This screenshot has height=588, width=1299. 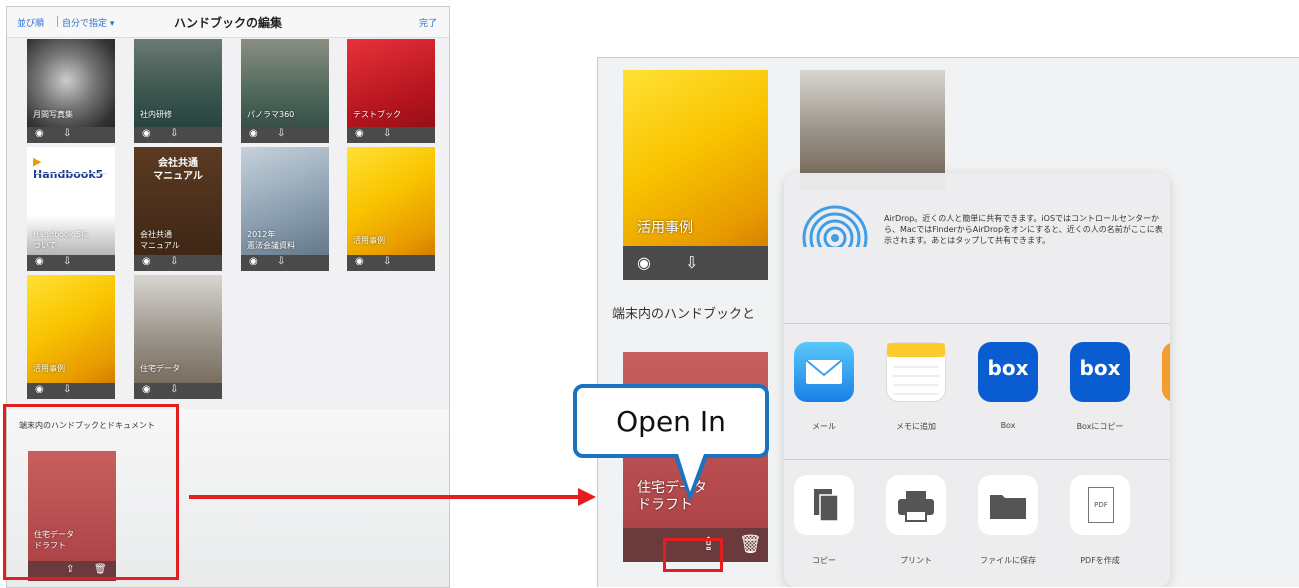 I want to click on book-tile: 社内研修 ◉ ⇩, so click(x=178, y=91).